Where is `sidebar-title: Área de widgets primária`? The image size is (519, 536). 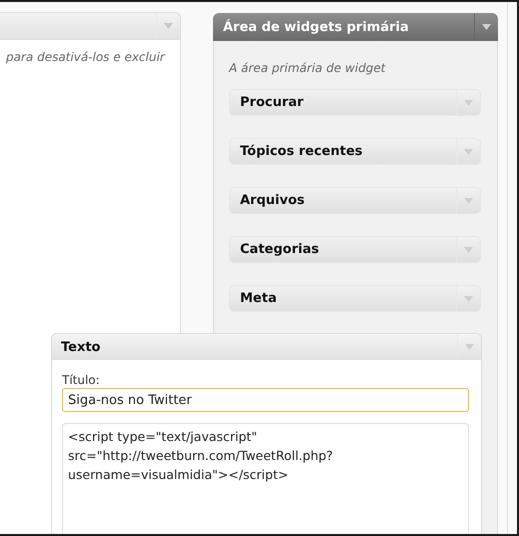 sidebar-title: Área de widgets primária is located at coordinates (315, 27).